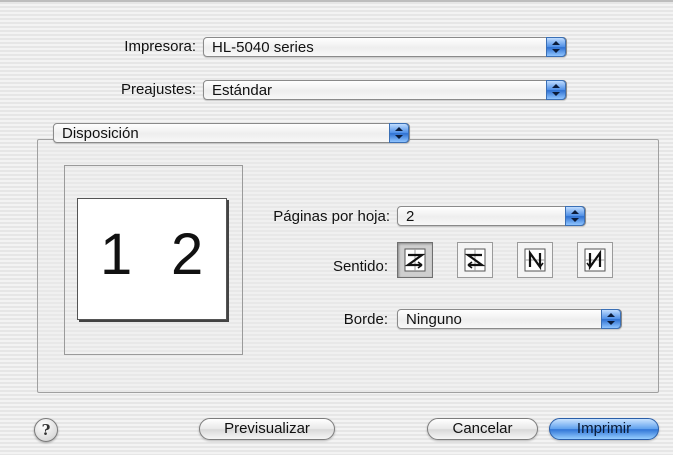  What do you see at coordinates (336, 1) in the screenshot?
I see `window-top-border` at bounding box center [336, 1].